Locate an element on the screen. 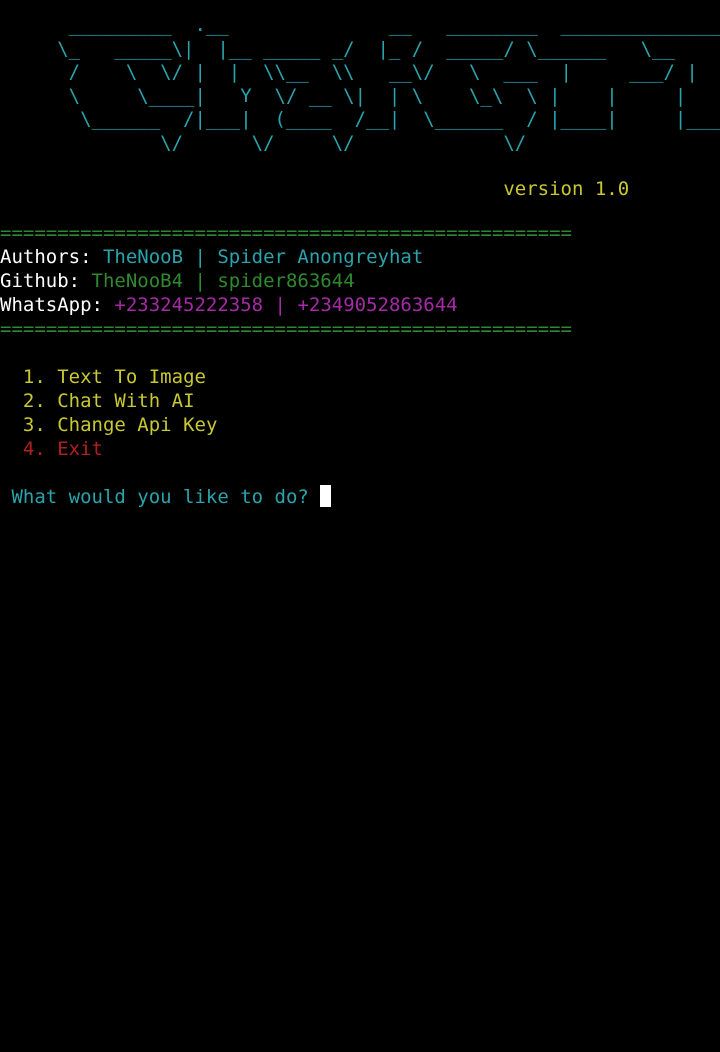 The image size is (720, 1052). menu-choice-prompt: What would you like to do? is located at coordinates (360, 497).